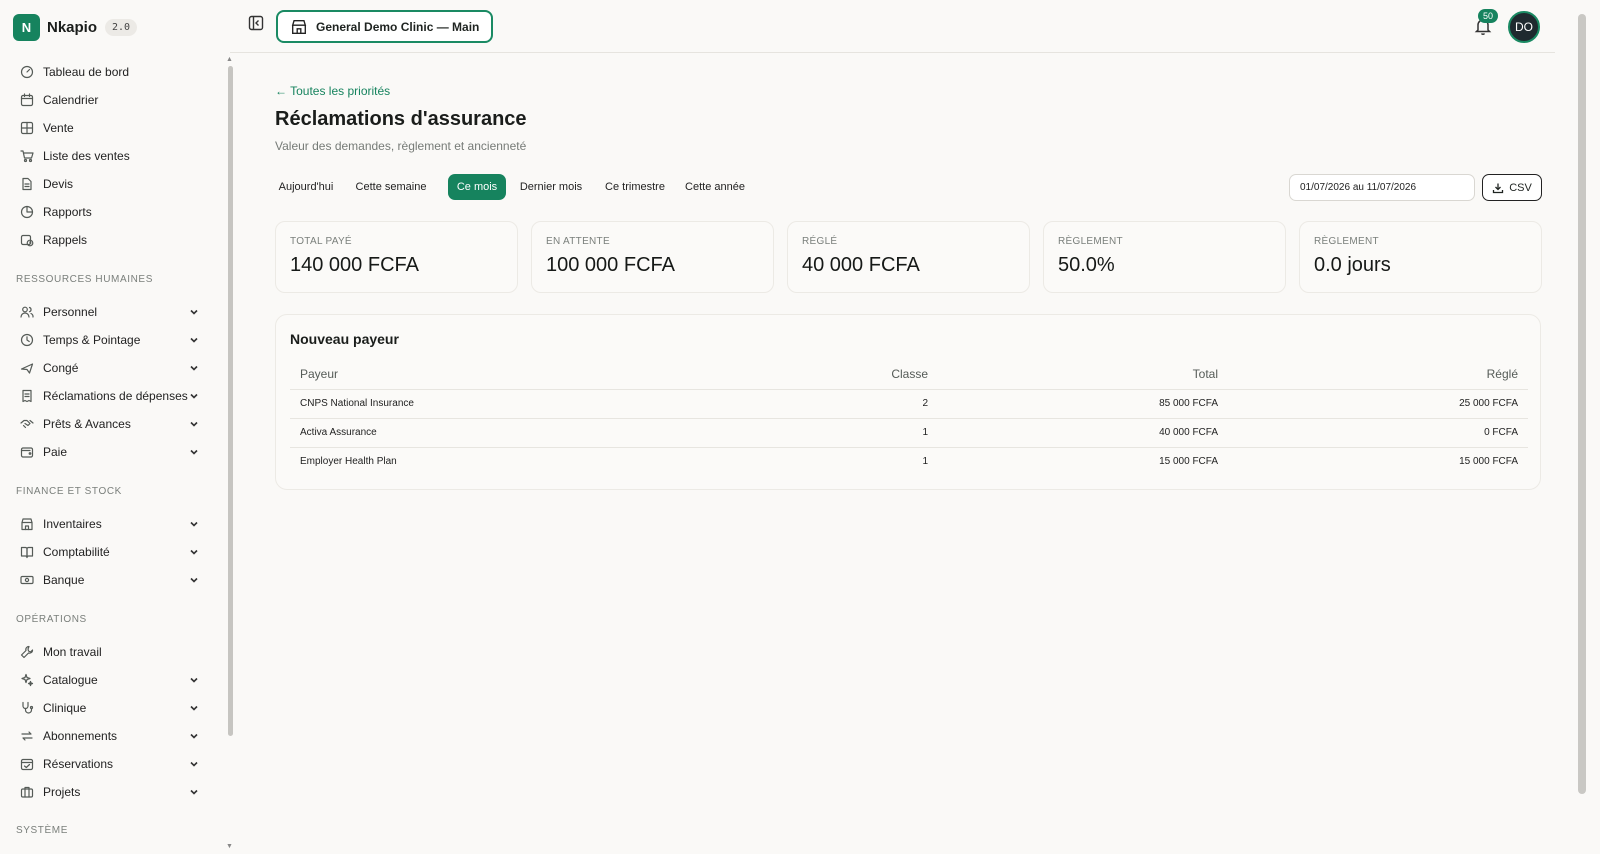  Describe the element at coordinates (111, 128) in the screenshot. I see `sidebar-item-vente: Vente` at that location.